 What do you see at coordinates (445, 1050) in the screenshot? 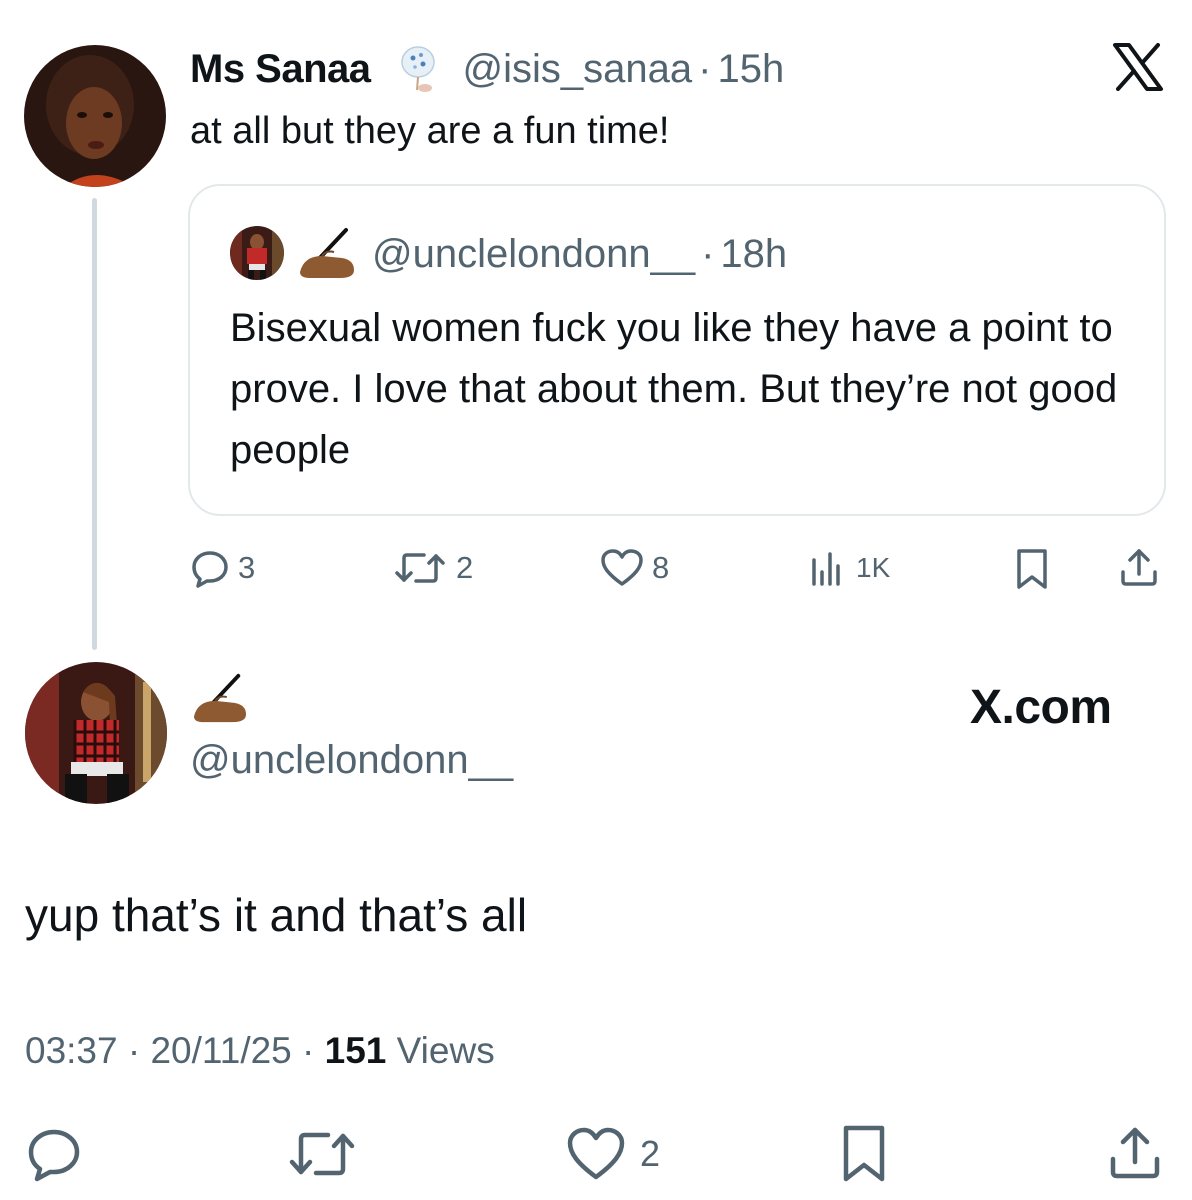
I see `views-label: Views` at bounding box center [445, 1050].